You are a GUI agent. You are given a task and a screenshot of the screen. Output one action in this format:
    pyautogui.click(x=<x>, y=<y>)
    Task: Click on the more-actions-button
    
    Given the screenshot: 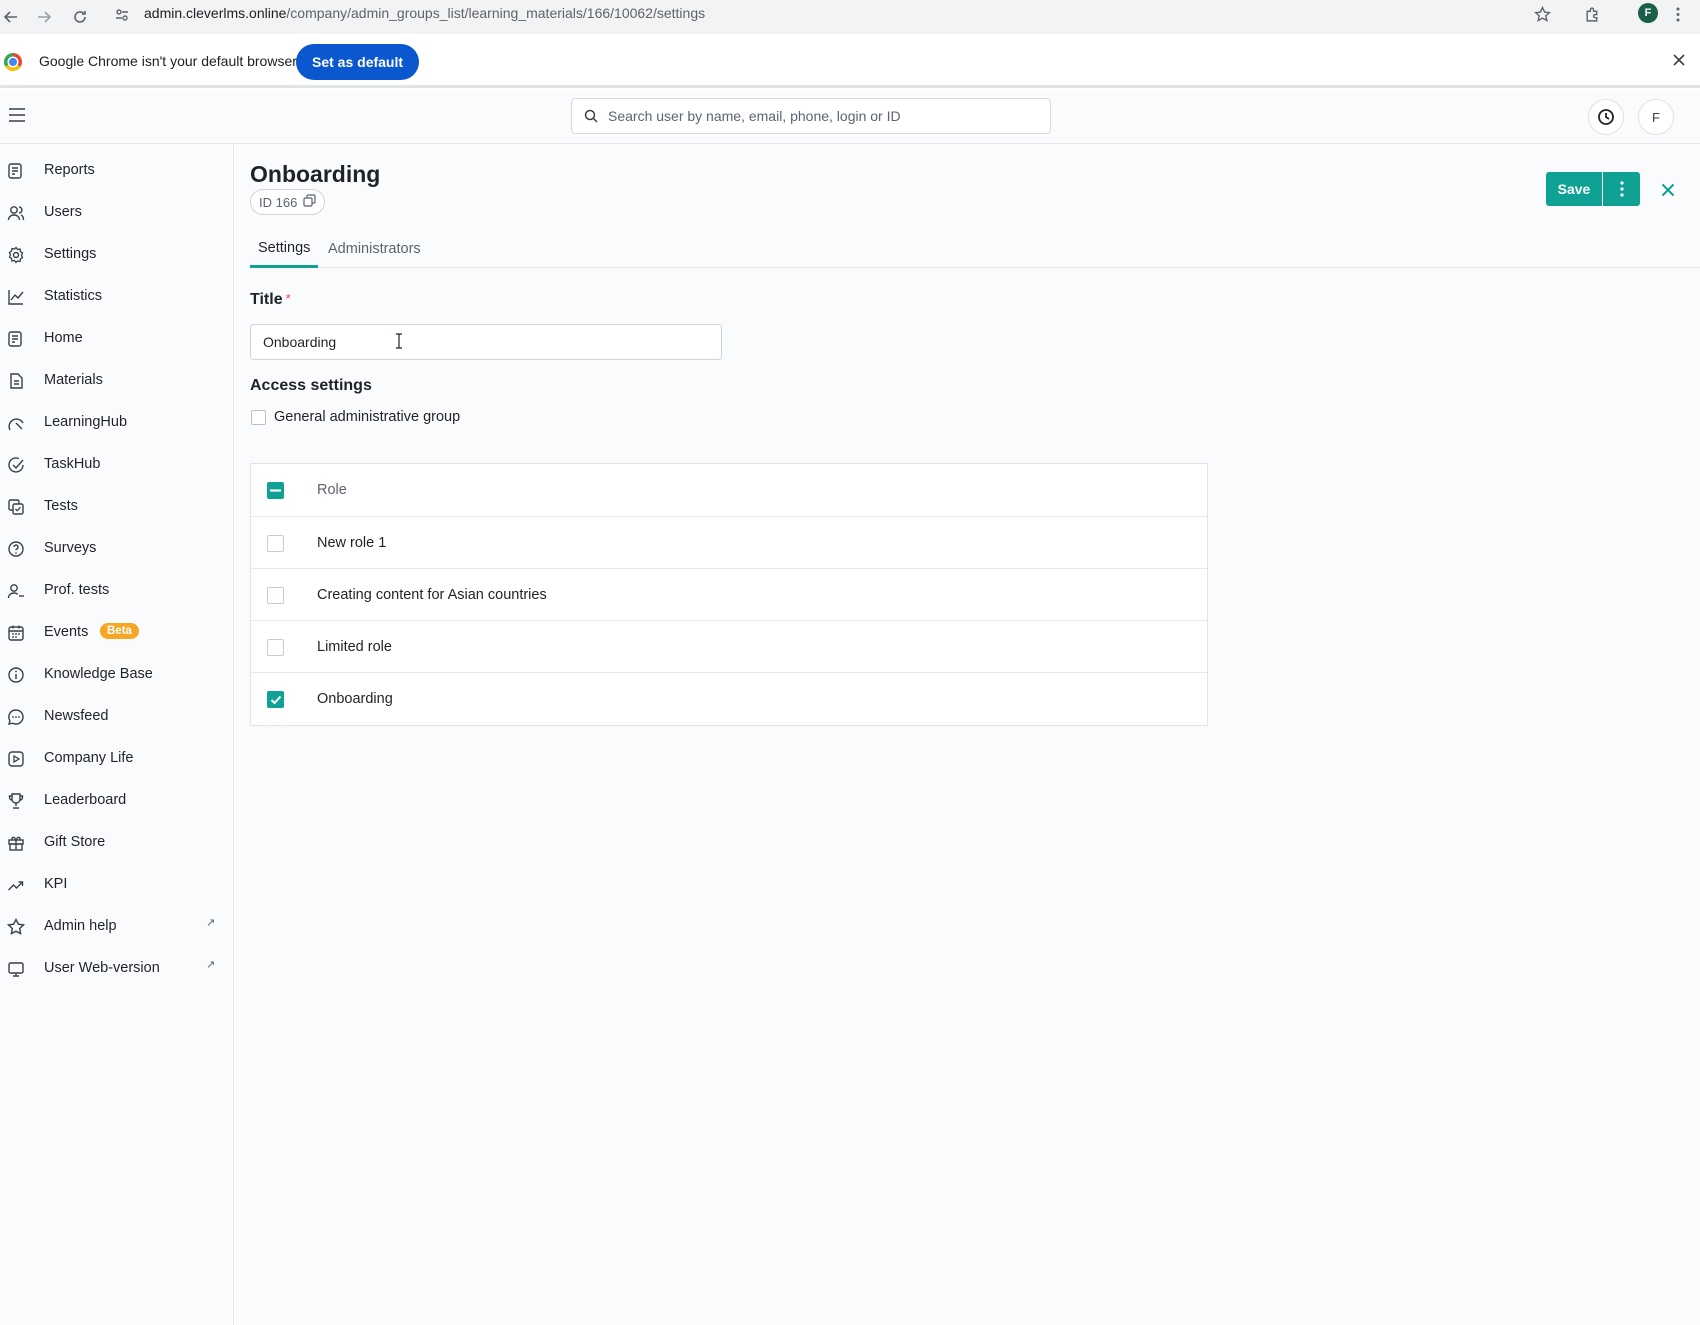 What is the action you would take?
    pyautogui.click(x=1621, y=189)
    